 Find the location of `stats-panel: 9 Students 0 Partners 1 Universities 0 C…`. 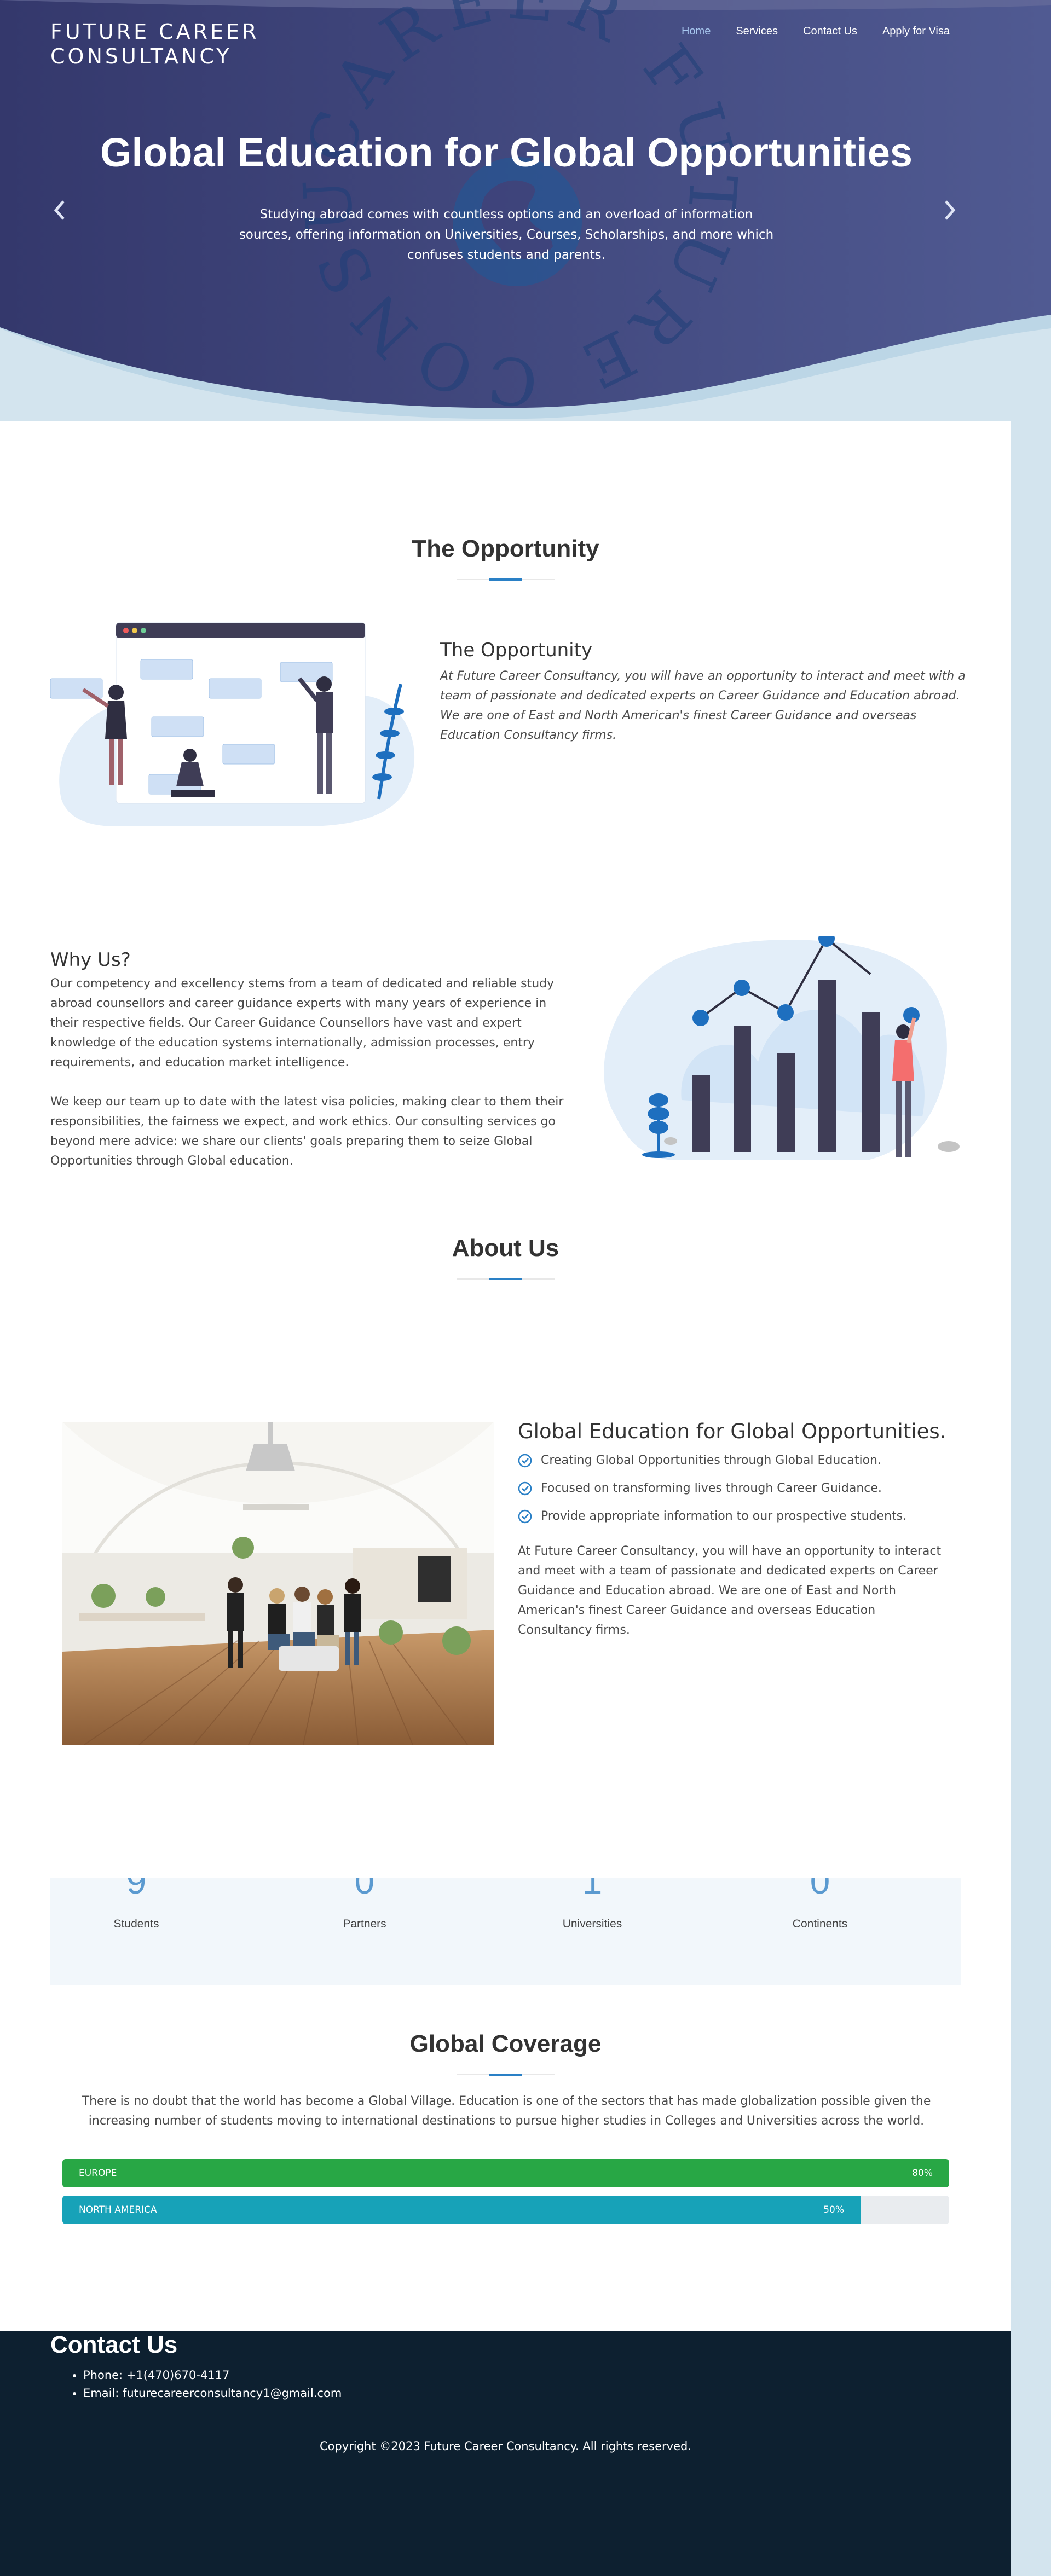

stats-panel: 9 Students 0 Partners 1 Universities 0 C… is located at coordinates (505, 1931).